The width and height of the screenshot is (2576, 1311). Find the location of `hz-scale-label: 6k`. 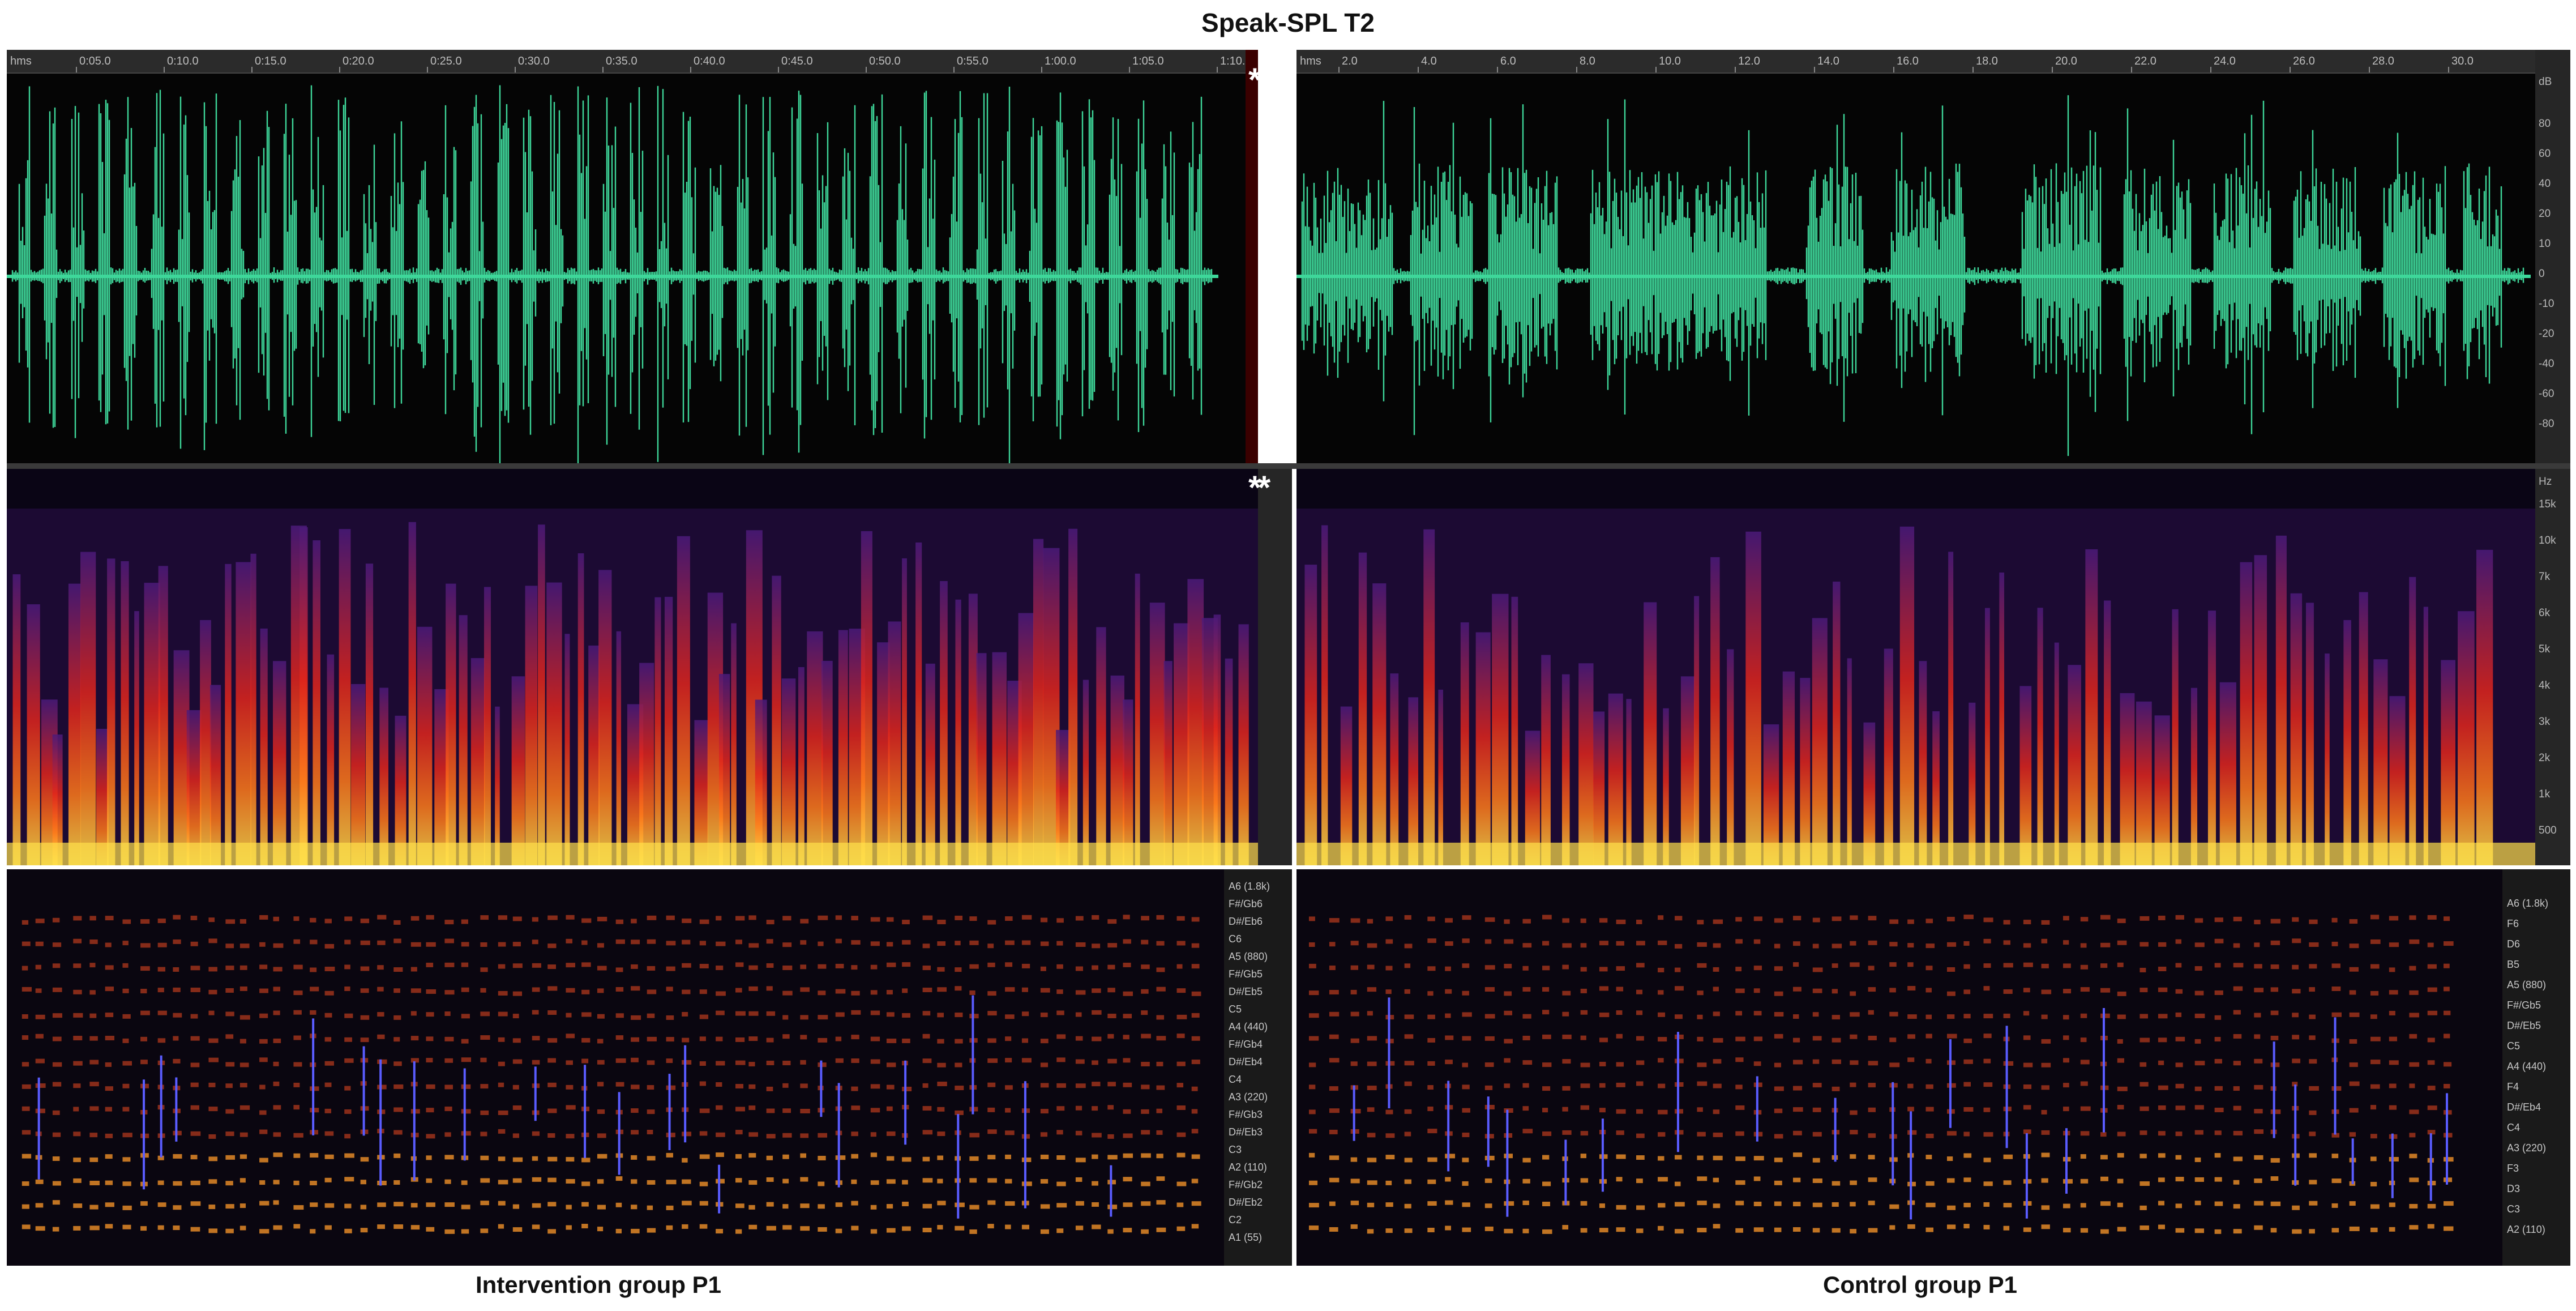

hz-scale-label: 6k is located at coordinates (2545, 613).